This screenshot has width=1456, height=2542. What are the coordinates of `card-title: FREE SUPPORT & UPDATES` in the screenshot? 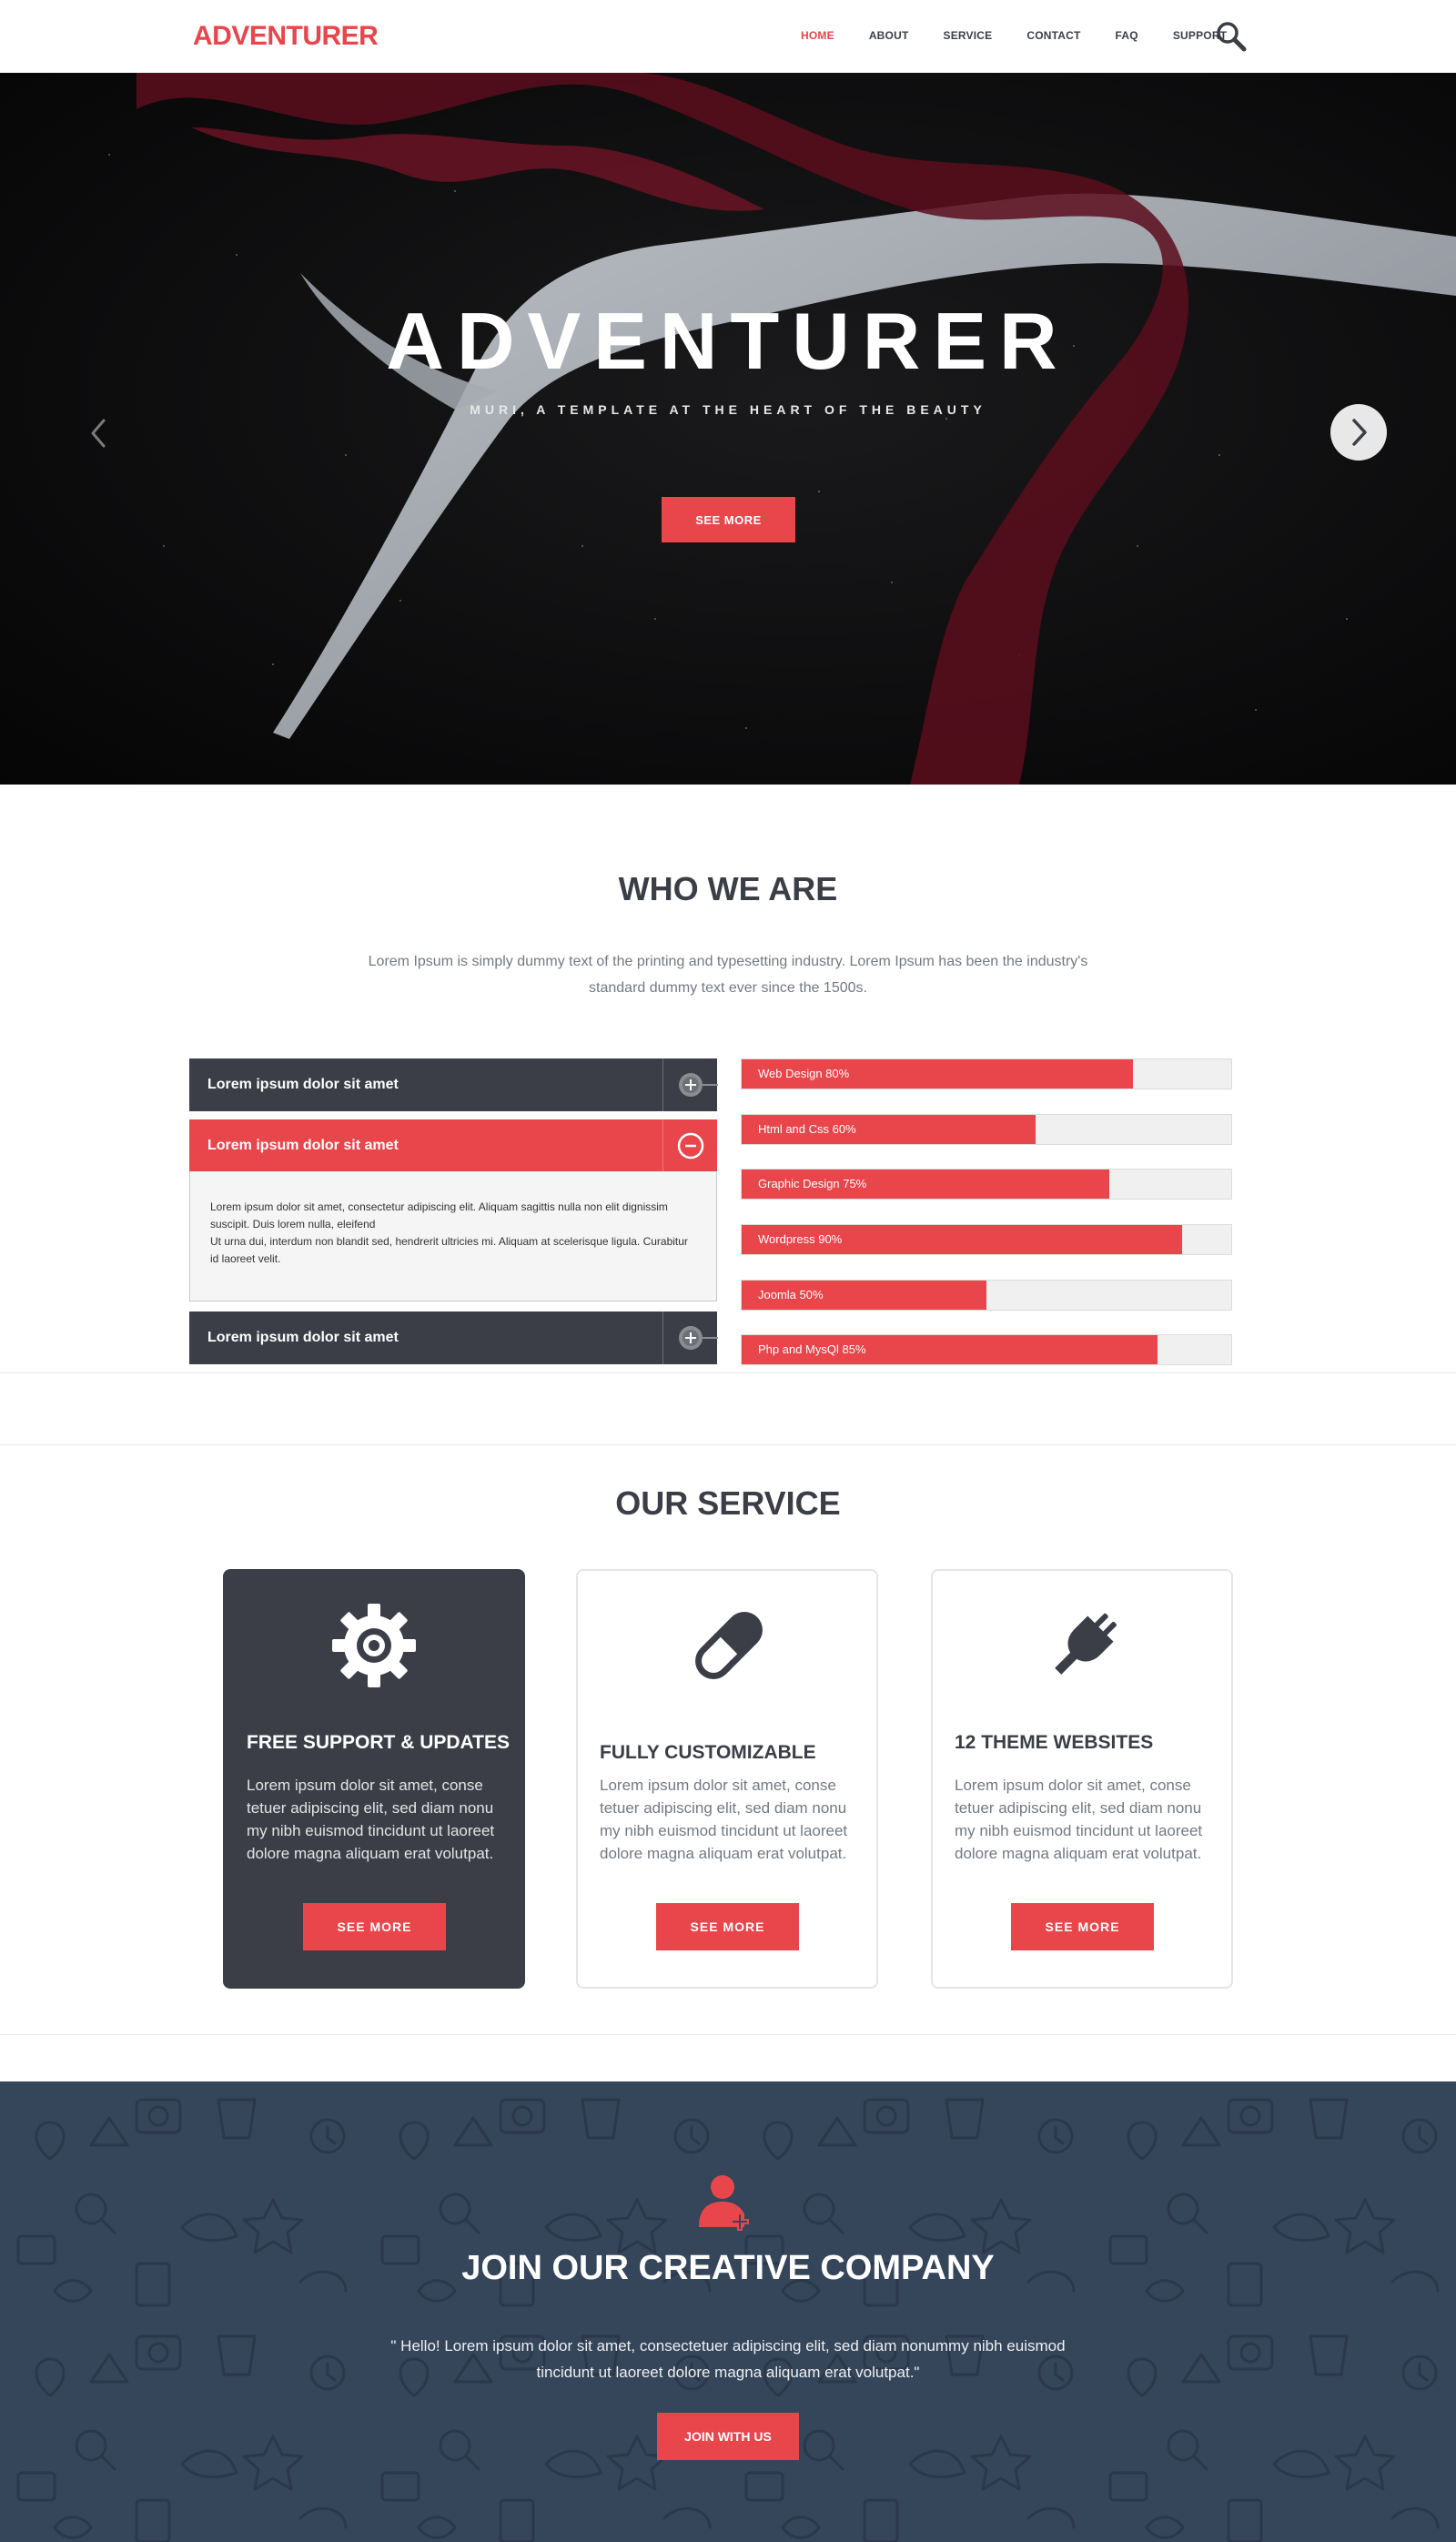 It's located at (379, 1742).